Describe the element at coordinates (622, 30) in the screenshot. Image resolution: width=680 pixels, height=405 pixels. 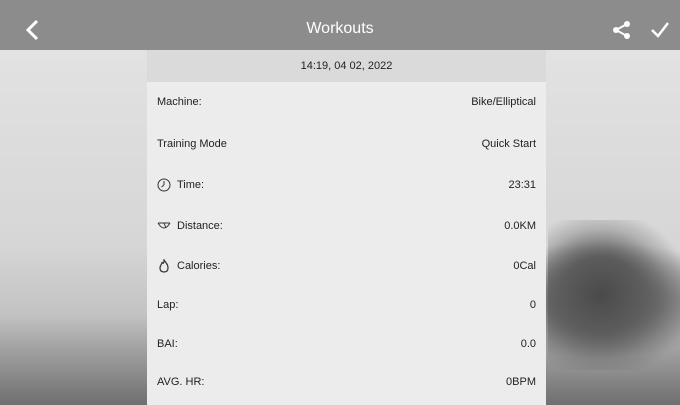
I see `share-icon` at that location.